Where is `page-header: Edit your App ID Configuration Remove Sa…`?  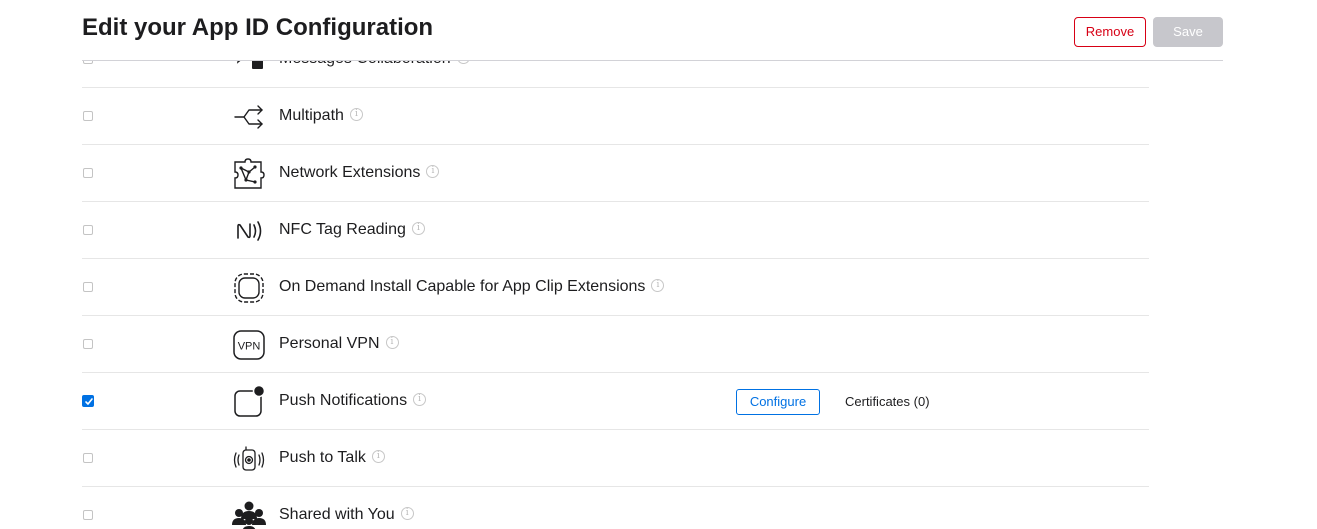
page-header: Edit your App ID Configuration Remove Sa… is located at coordinates (658, 30).